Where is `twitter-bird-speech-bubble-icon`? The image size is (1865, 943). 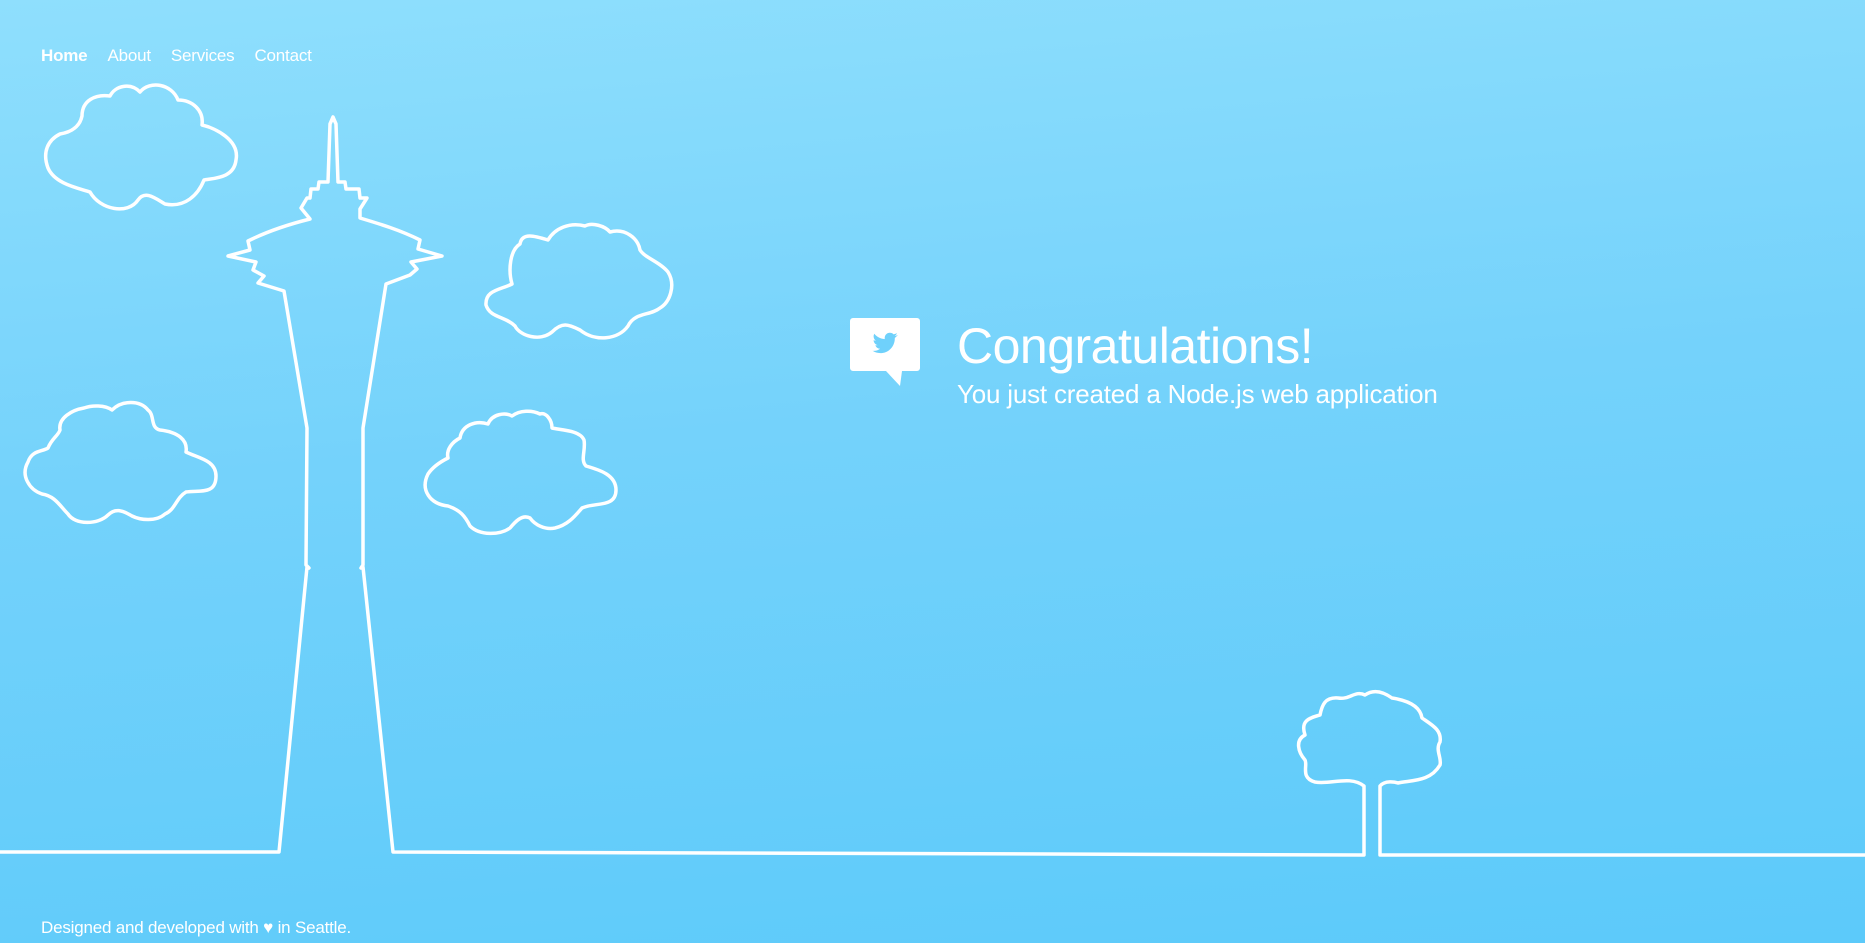
twitter-bird-speech-bubble-icon is located at coordinates (885, 353).